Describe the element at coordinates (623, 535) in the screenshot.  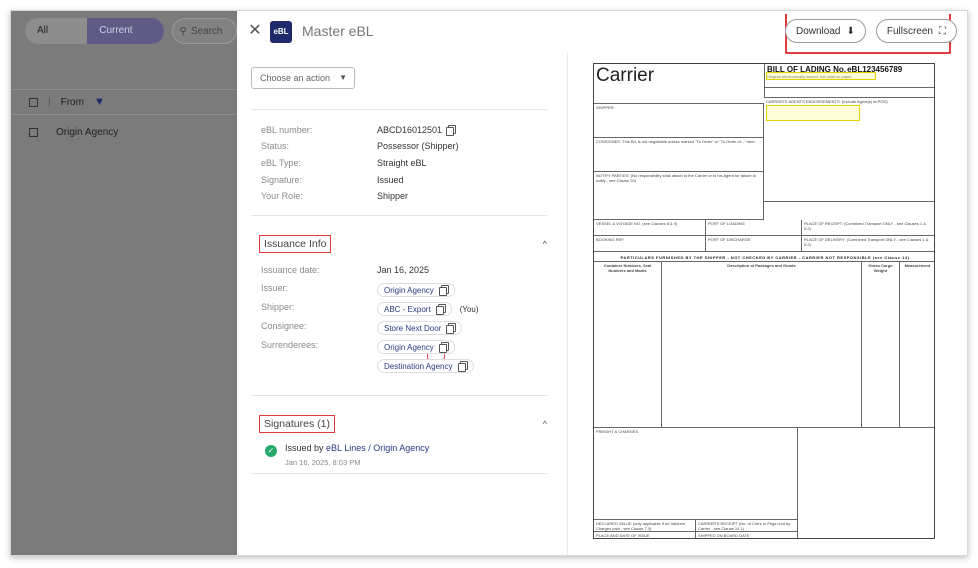
I see `place-issue-label: PLACE AND DATE OF ISSUE` at that location.